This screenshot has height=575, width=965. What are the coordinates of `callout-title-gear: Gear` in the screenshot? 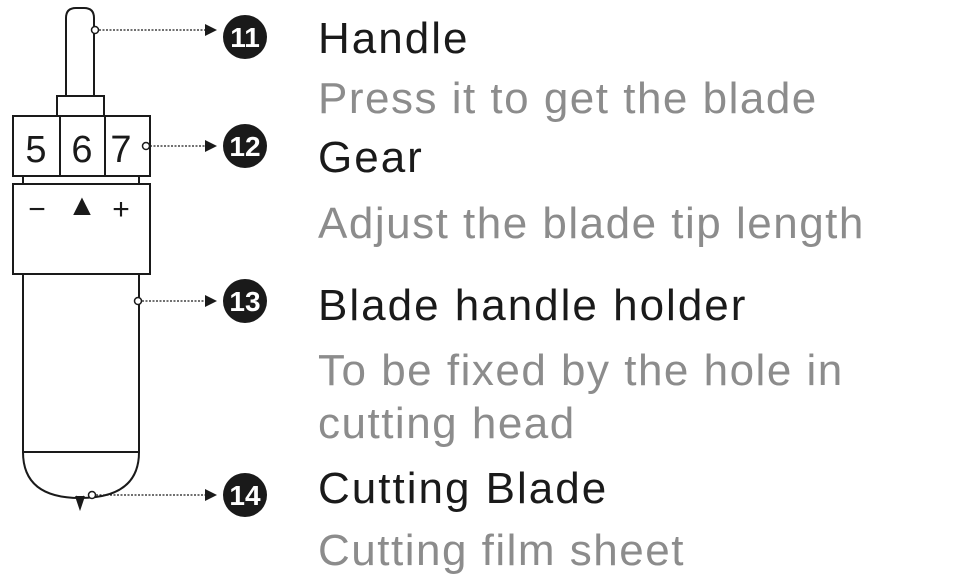 It's located at (371, 157).